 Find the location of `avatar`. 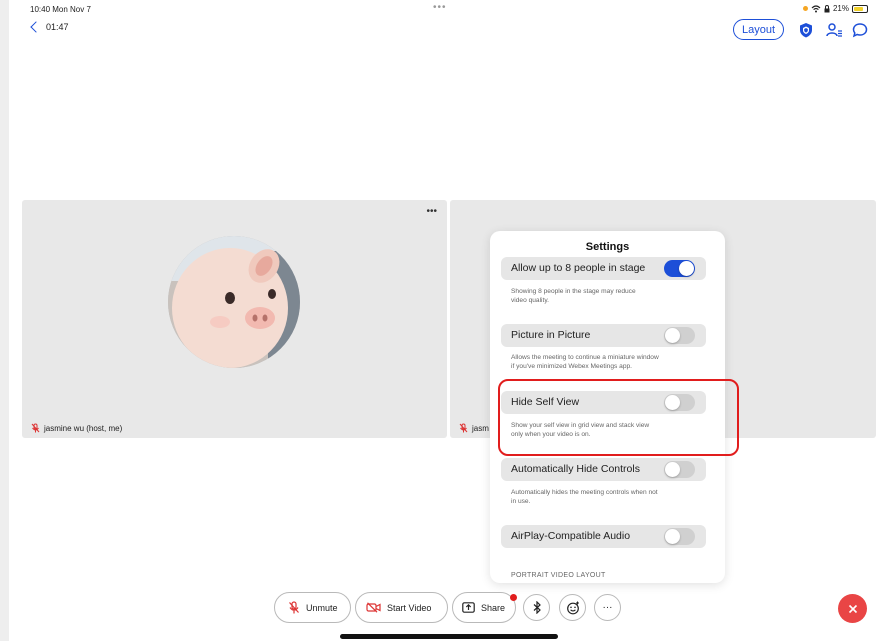

avatar is located at coordinates (234, 302).